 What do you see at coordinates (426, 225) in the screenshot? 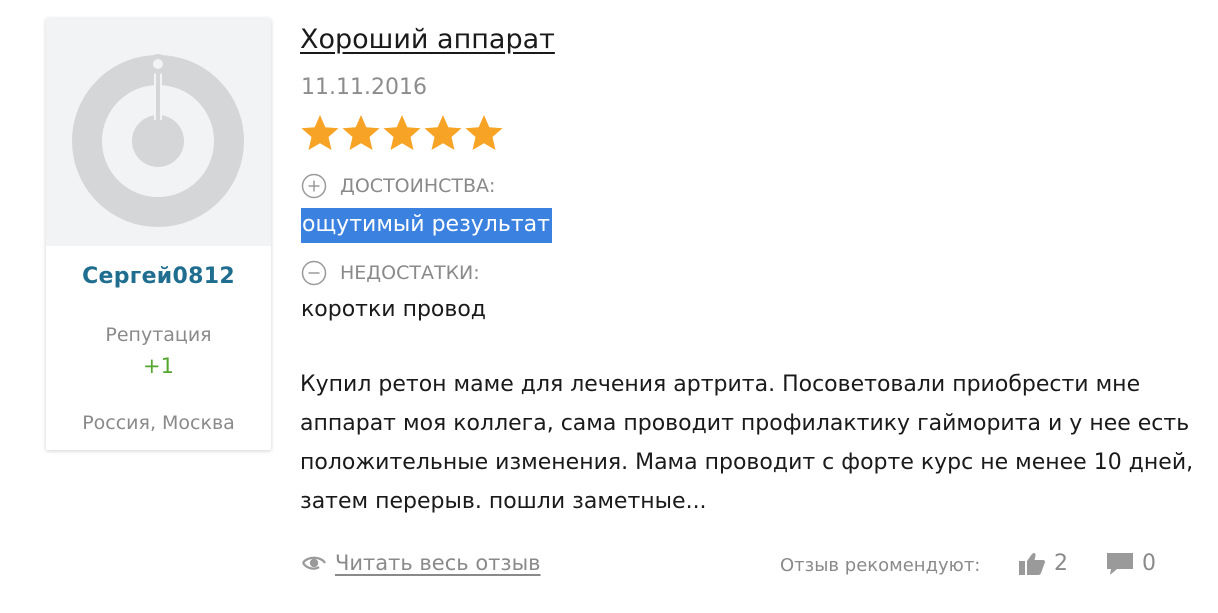
I see `pros-text: ощутимый результат` at bounding box center [426, 225].